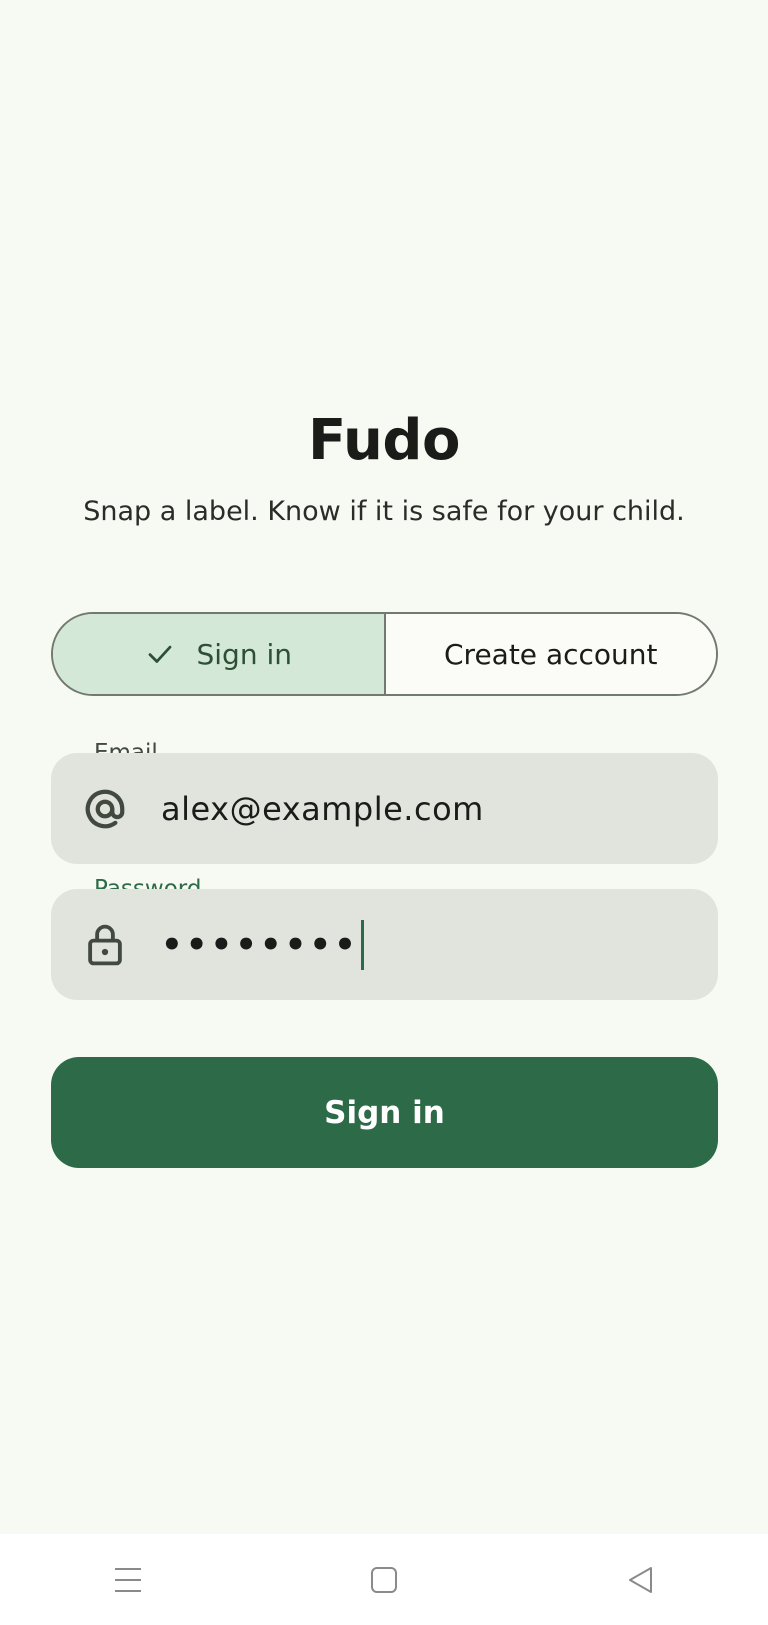 This screenshot has height=1625, width=768. I want to click on password-input: ••••••••, so click(262, 944).